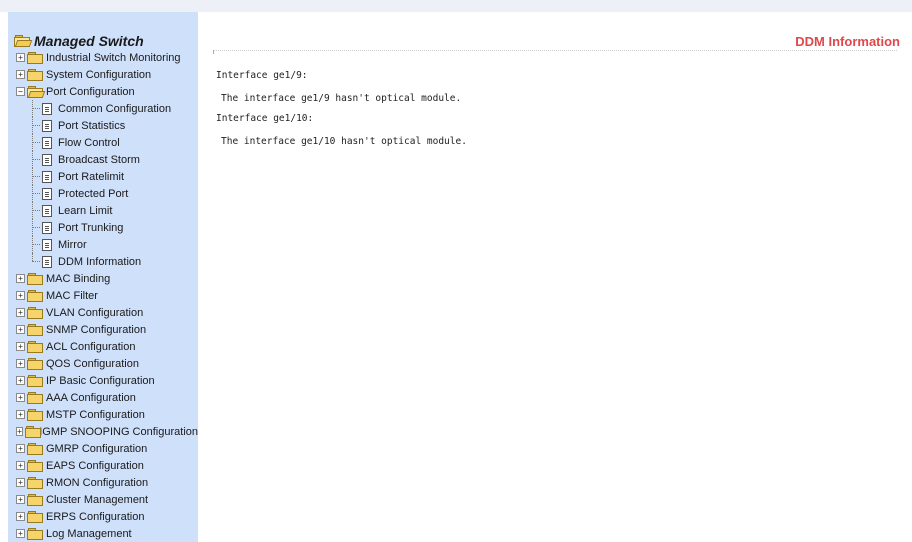 This screenshot has height=542, width=912. What do you see at coordinates (847, 41) in the screenshot?
I see `page-title: DDM Information` at bounding box center [847, 41].